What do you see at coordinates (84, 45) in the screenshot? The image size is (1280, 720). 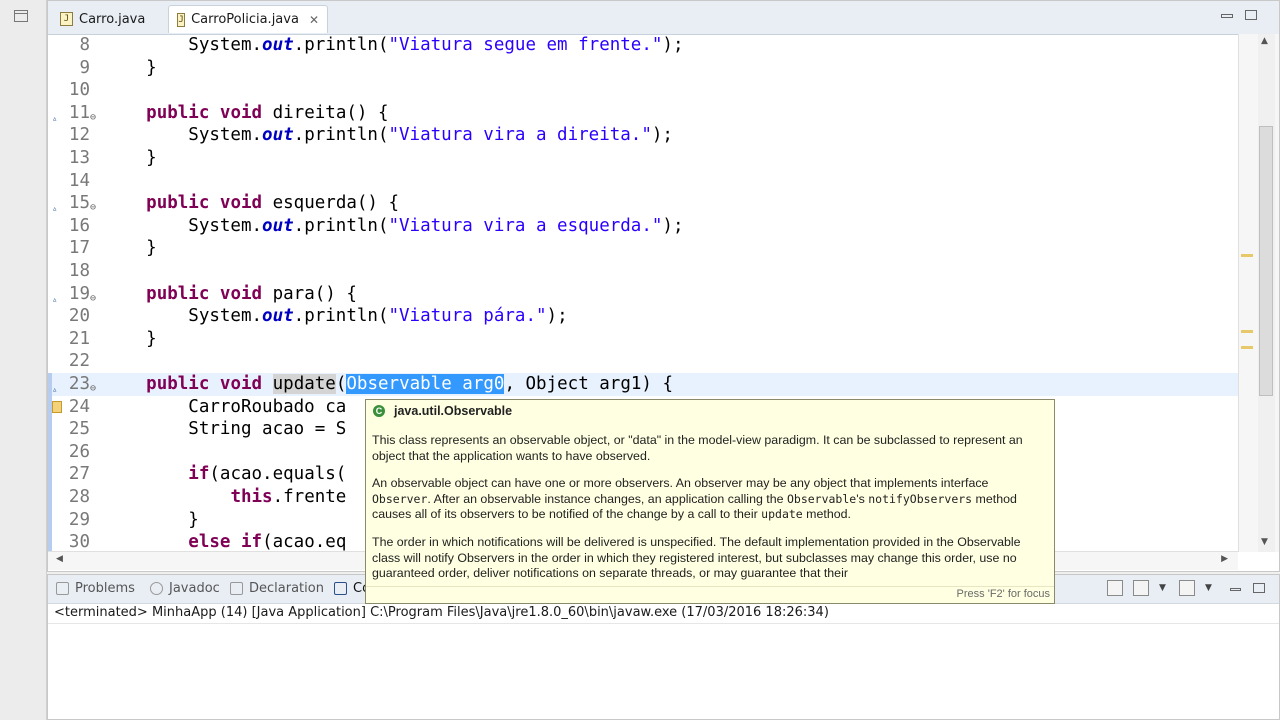 I see `line-number: 8` at bounding box center [84, 45].